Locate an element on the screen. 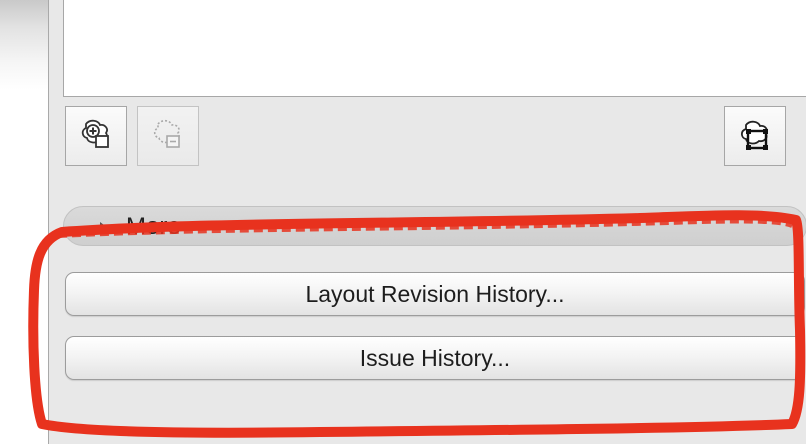  remove-shape-button is located at coordinates (168, 136).